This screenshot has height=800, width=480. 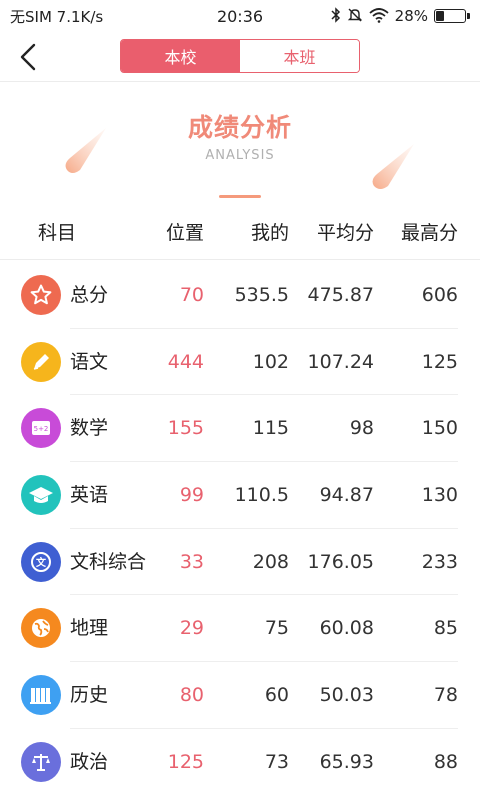 I want to click on subject-row: 文 文科综合 33 208 176.05 233, so click(x=240, y=562).